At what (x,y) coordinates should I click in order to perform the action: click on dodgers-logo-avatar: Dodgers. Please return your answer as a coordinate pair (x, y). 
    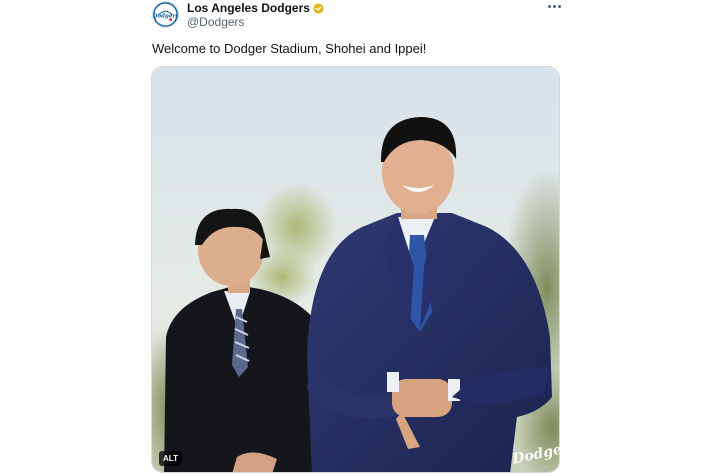
    Looking at the image, I should click on (165, 14).